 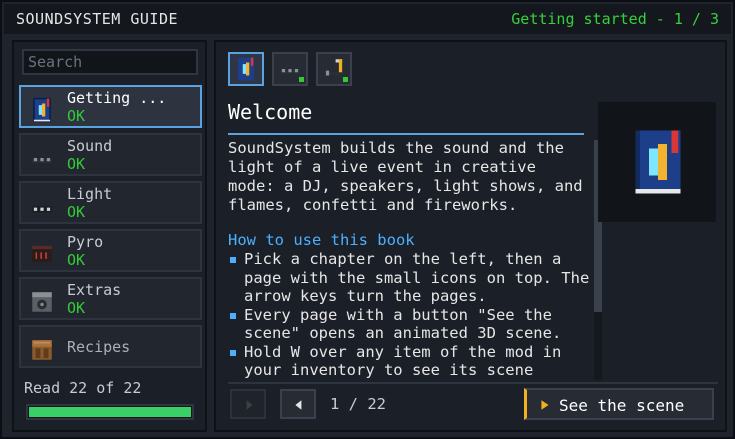 I want to click on arrow-right-icon, so click(x=249, y=405).